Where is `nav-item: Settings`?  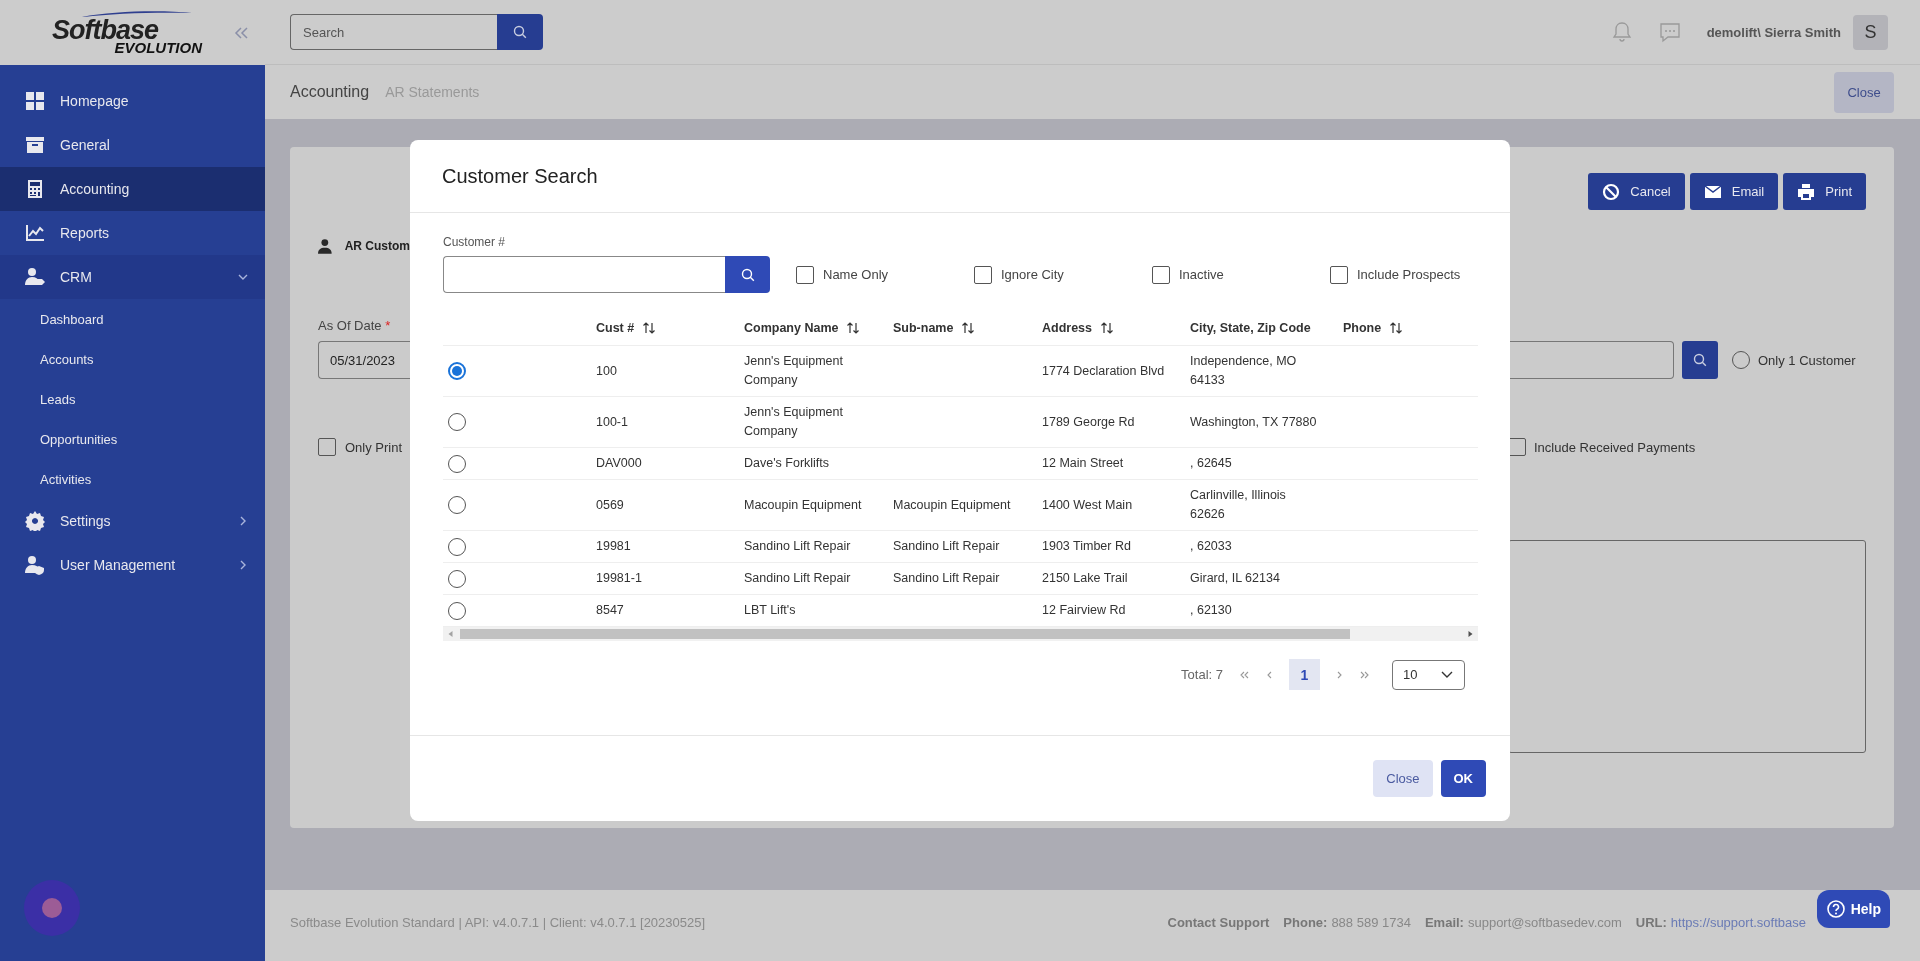
nav-item: Settings is located at coordinates (132, 521).